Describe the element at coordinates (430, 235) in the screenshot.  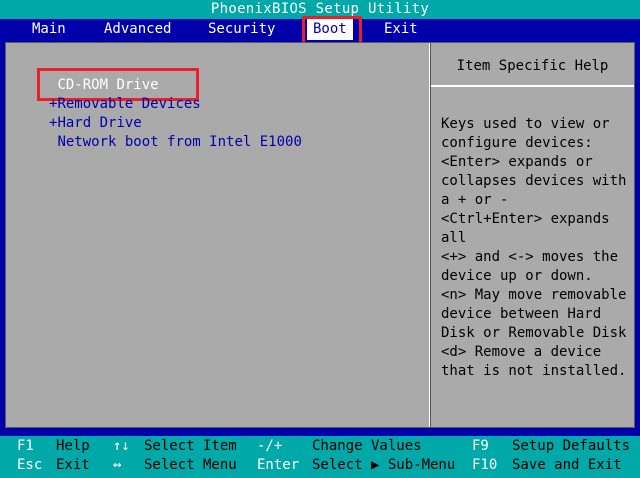
I see `panel-divider-vertical` at that location.